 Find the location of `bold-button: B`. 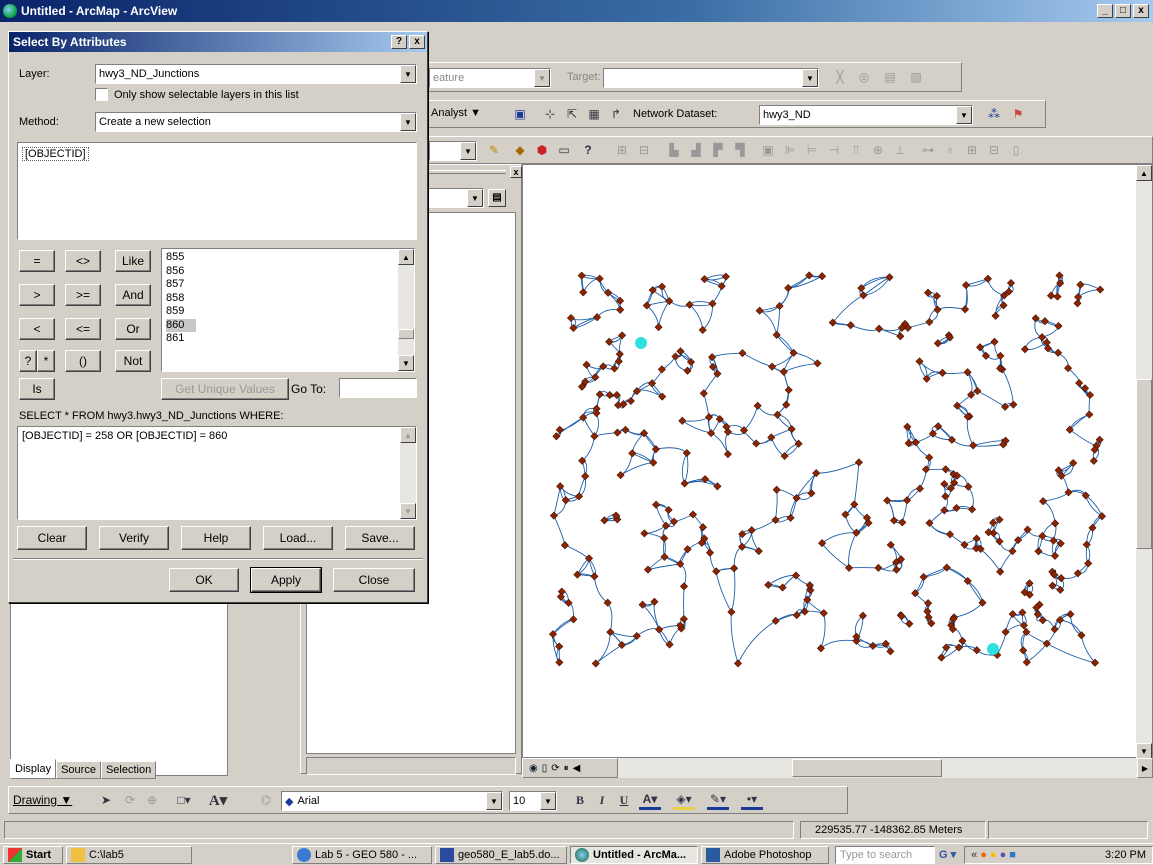

bold-button: B is located at coordinates (580, 800).